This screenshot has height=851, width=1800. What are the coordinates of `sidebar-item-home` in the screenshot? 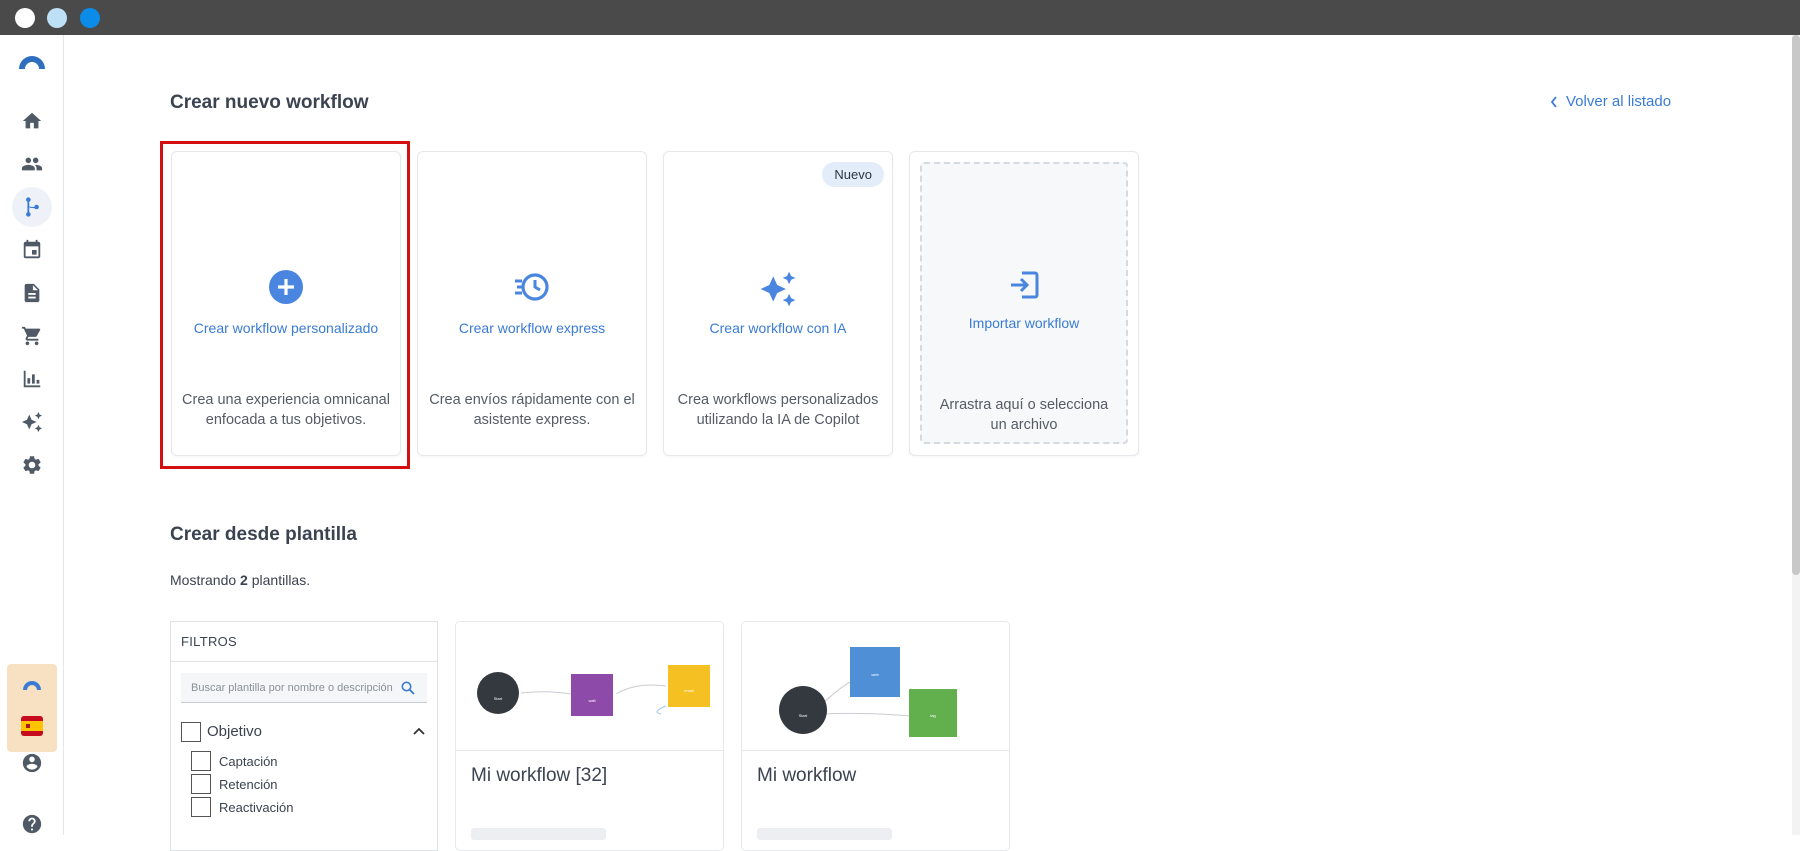 It's located at (32, 121).